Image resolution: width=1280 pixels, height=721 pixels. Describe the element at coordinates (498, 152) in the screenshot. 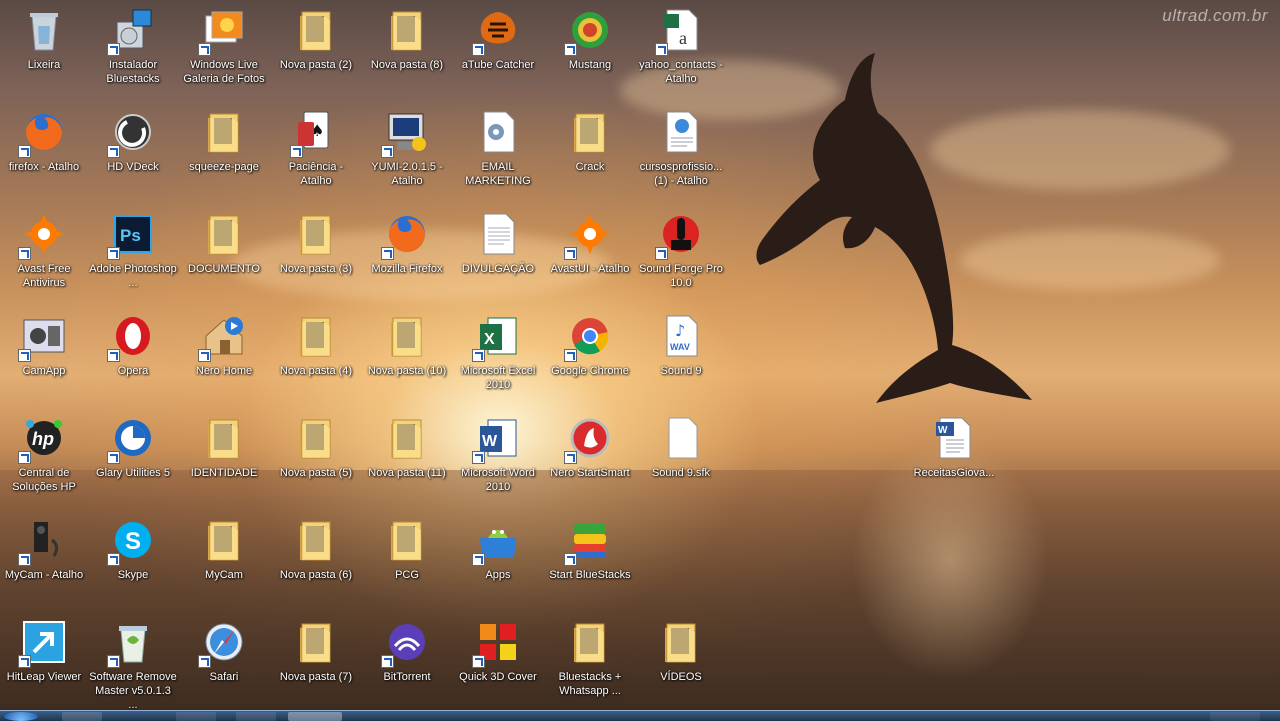

I see `desktop-icon: EMAIL MARKETING` at that location.